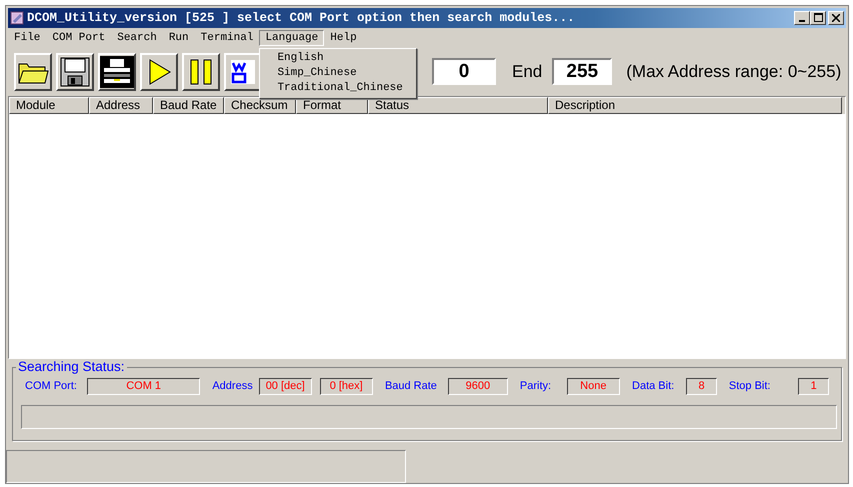  I want to click on menu-item: Run, so click(178, 38).